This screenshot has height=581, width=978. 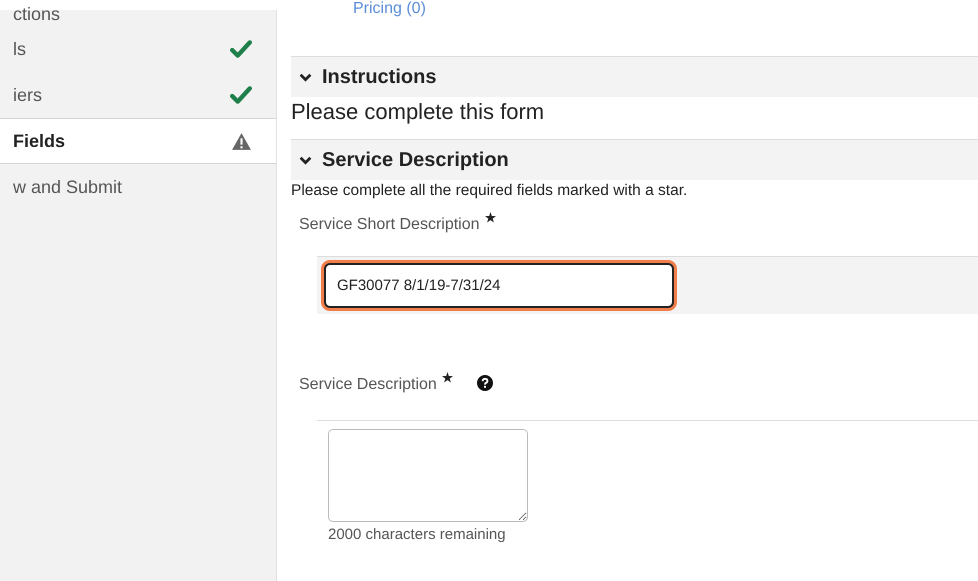 What do you see at coordinates (138, 49) in the screenshot?
I see `sidebar-item: ls` at bounding box center [138, 49].